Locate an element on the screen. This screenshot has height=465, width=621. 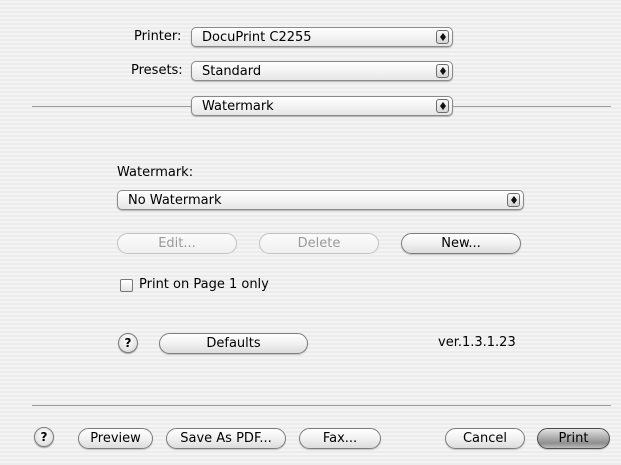
print-page1-label: Print on Page 1 only is located at coordinates (204, 284).